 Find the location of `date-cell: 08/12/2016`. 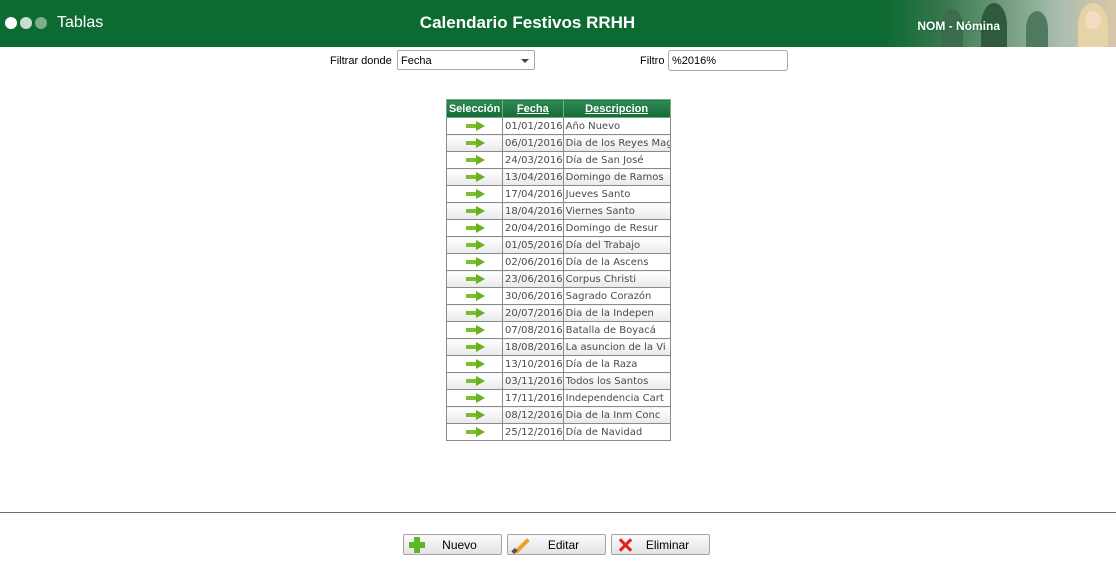

date-cell: 08/12/2016 is located at coordinates (533, 415).